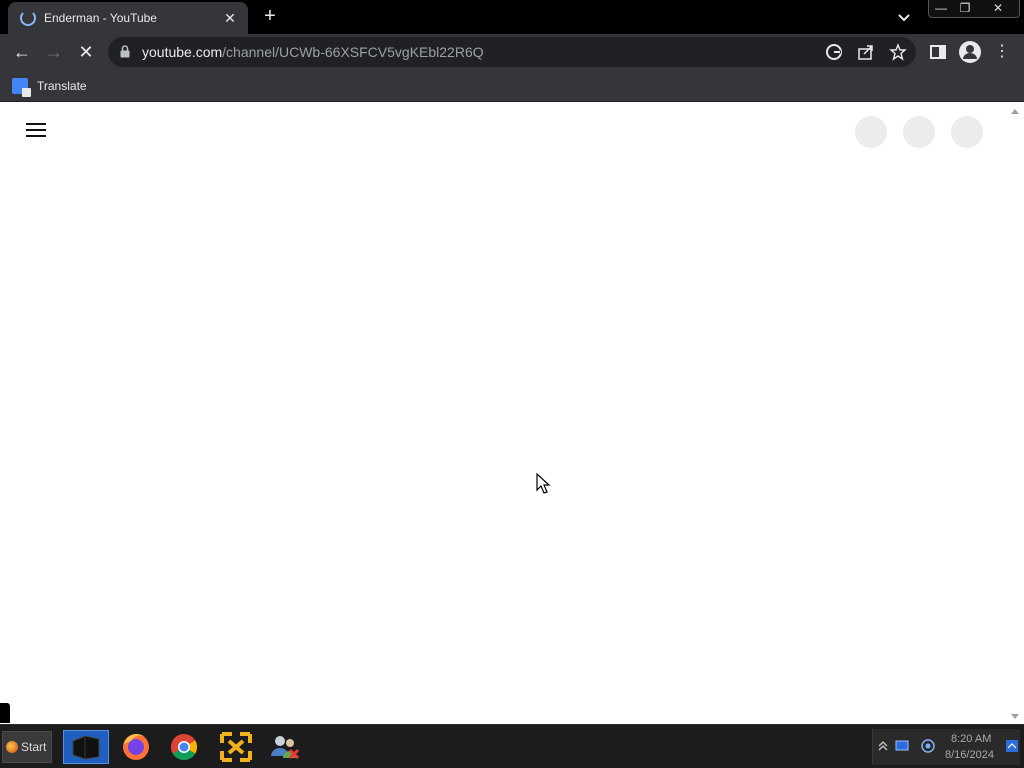  What do you see at coordinates (883, 746) in the screenshot?
I see `show-hidden-icons-icon` at bounding box center [883, 746].